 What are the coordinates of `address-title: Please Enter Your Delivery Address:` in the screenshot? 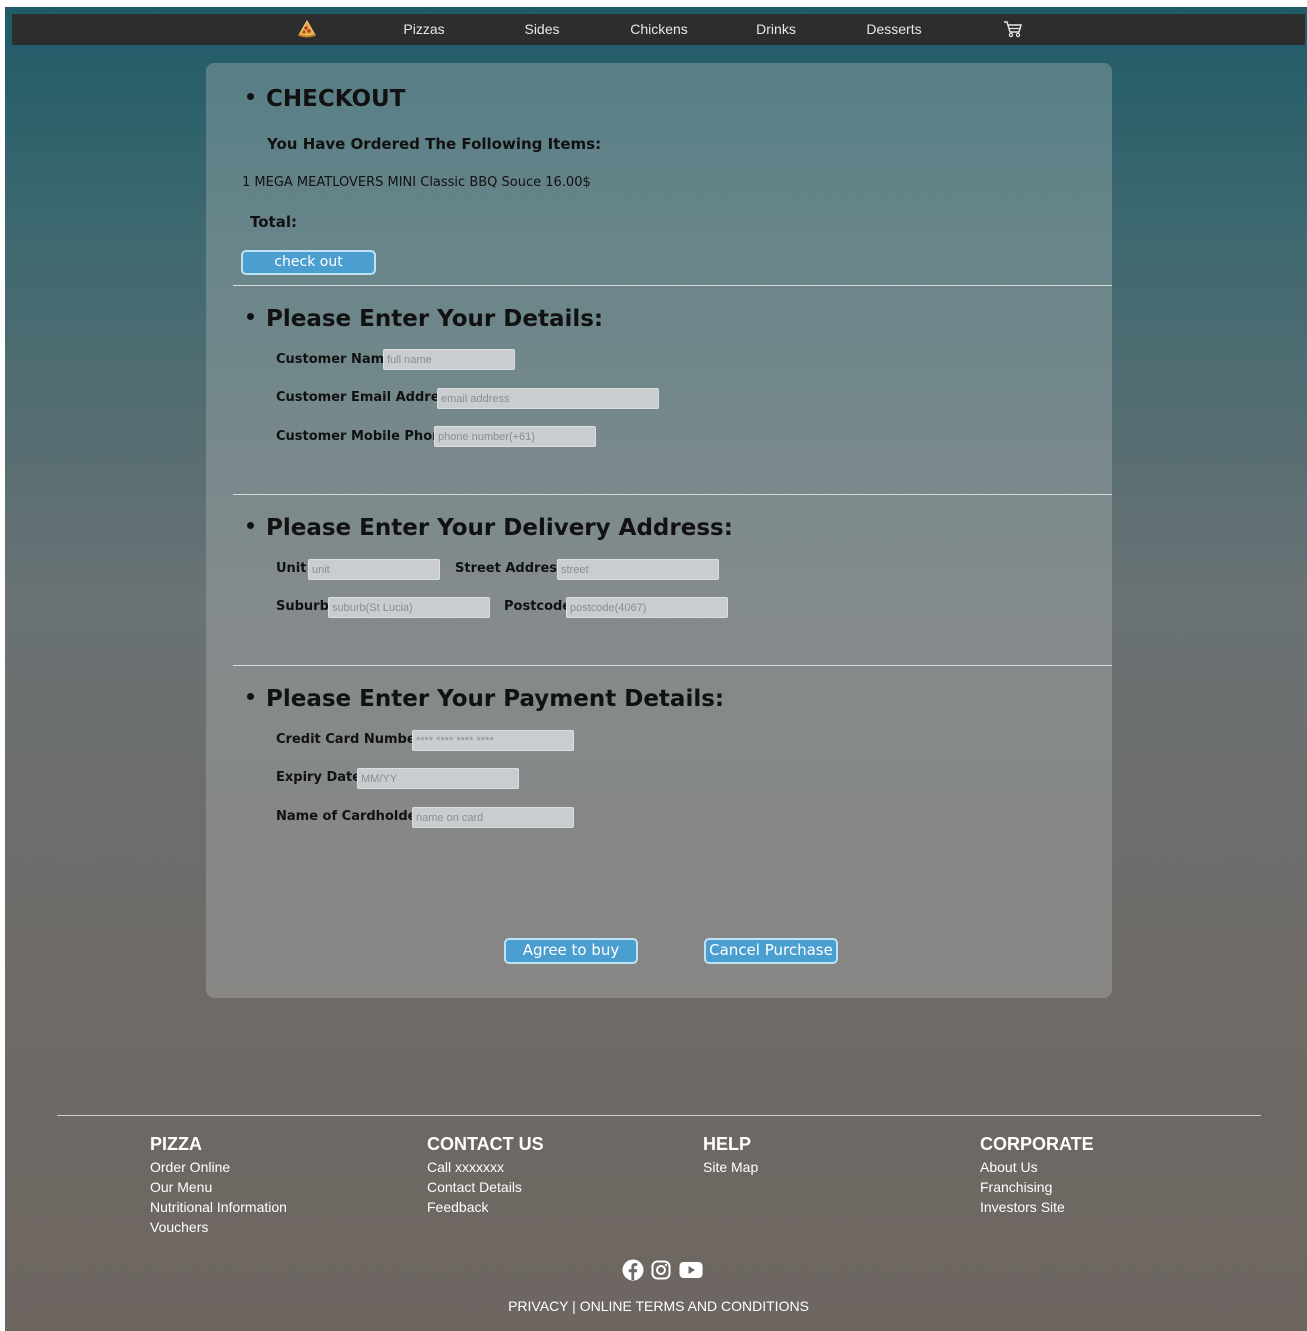 It's located at (490, 528).